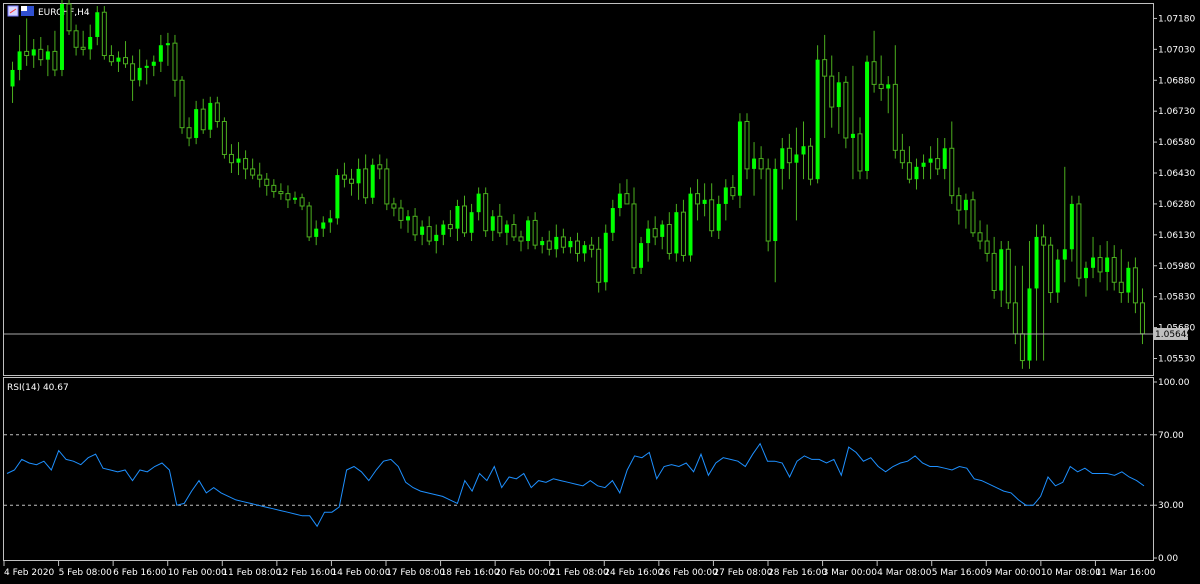  I want to click on price-axis-label: 1.06730, so click(1176, 112).